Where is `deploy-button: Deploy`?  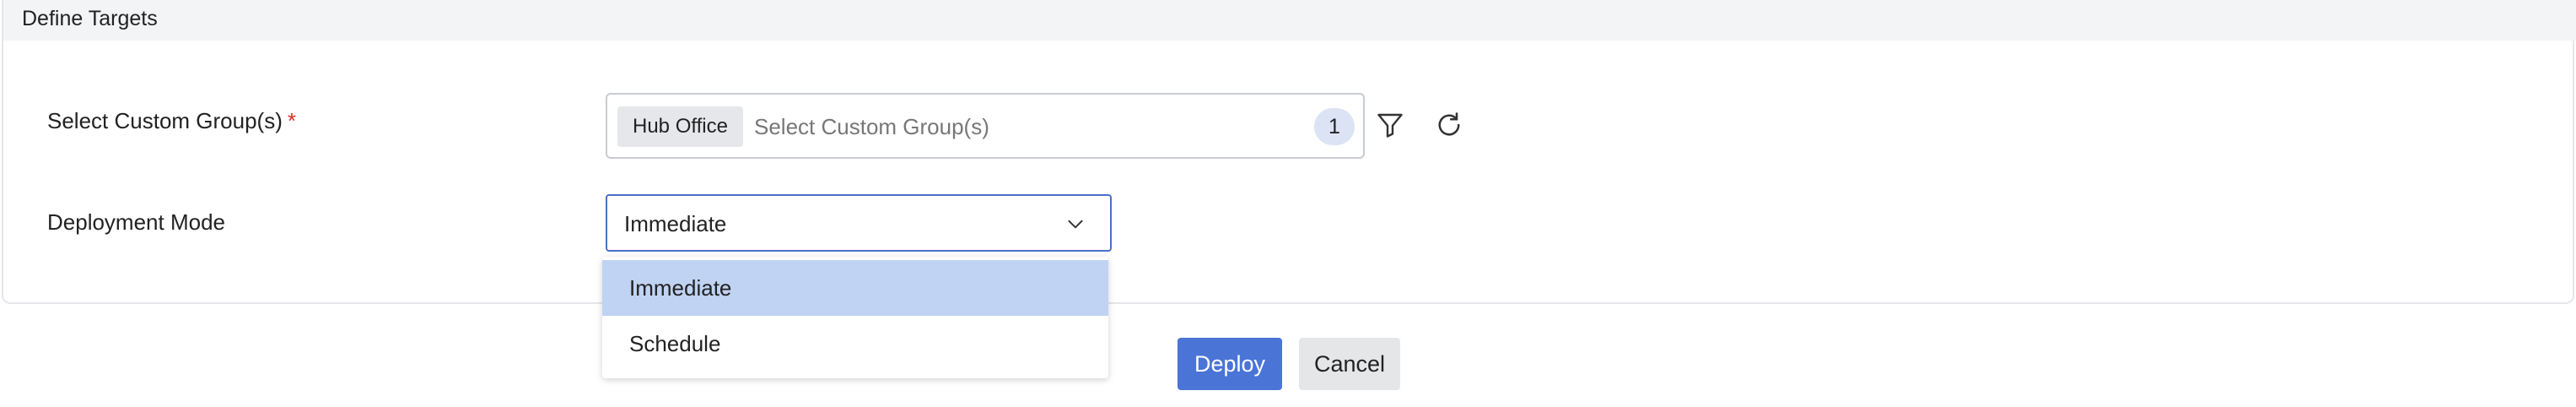 deploy-button: Deploy is located at coordinates (1230, 364).